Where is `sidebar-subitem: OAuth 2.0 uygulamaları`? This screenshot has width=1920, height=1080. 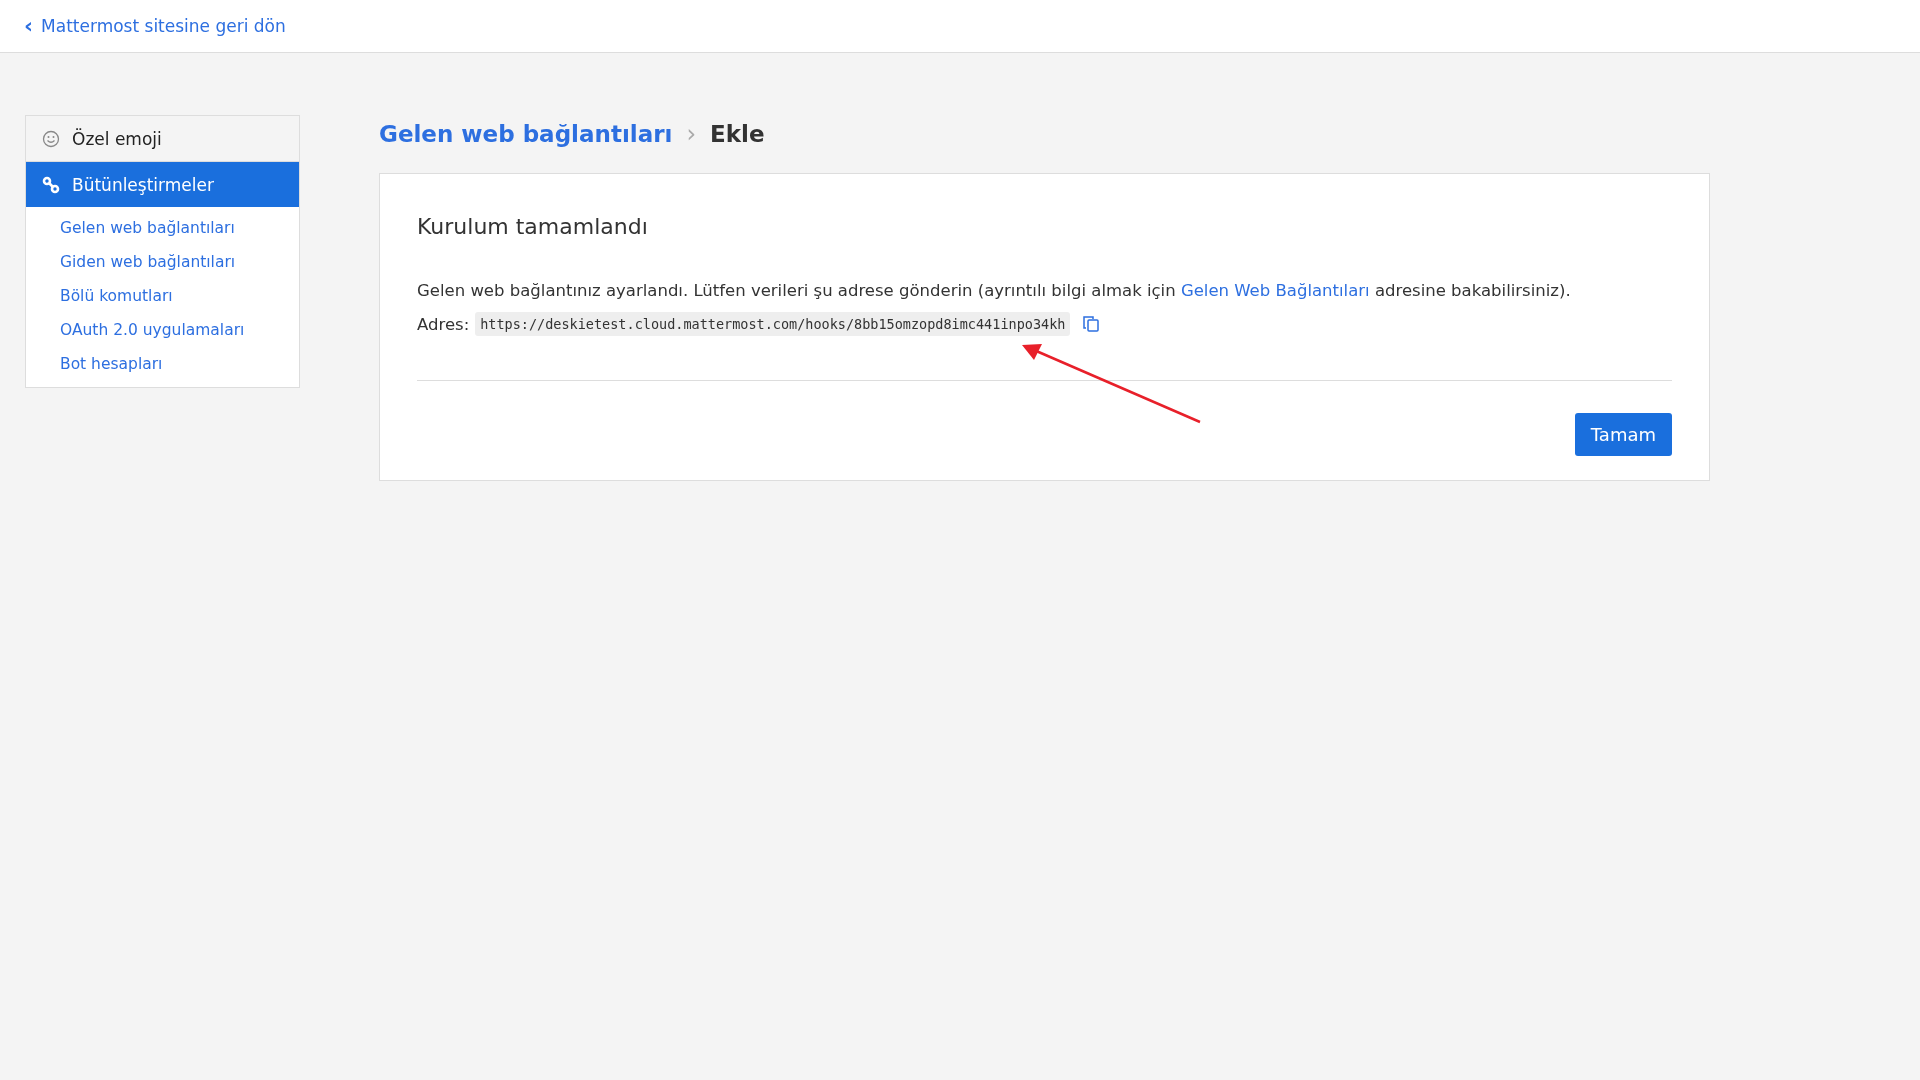
sidebar-subitem: OAuth 2.0 uygulamaları is located at coordinates (162, 330).